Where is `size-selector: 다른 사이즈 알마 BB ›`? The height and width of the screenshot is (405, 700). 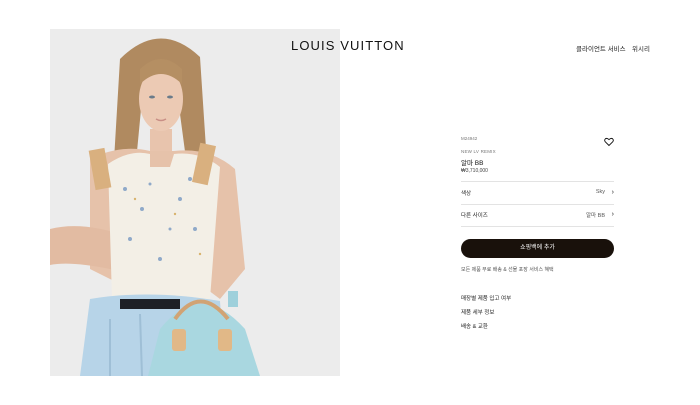 size-selector: 다른 사이즈 알마 BB › is located at coordinates (537, 215).